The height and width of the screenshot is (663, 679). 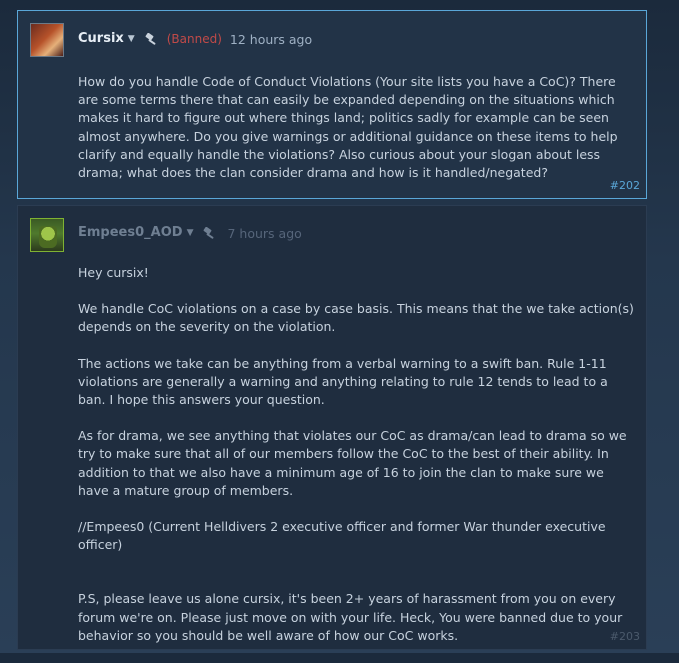 What do you see at coordinates (271, 39) in the screenshot?
I see `timestamp: 12 hours ago` at bounding box center [271, 39].